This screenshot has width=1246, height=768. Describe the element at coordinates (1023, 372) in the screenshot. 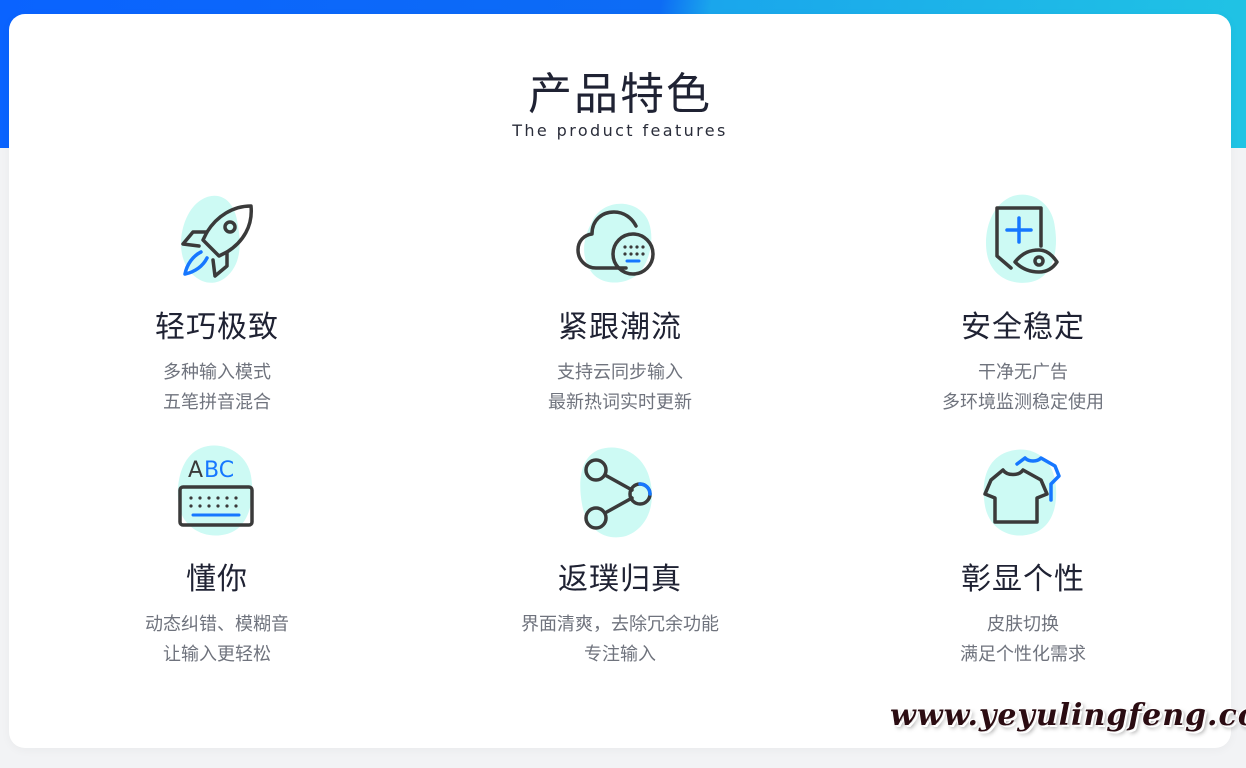

I see `feature-description: 干净无广告` at that location.